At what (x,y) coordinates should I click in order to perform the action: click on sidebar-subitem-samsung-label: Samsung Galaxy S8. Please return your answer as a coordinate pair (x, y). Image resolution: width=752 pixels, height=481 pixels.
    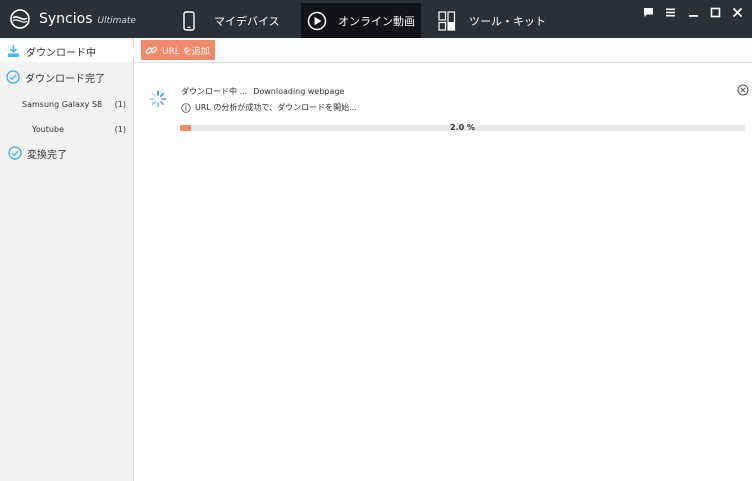
    Looking at the image, I should click on (62, 104).